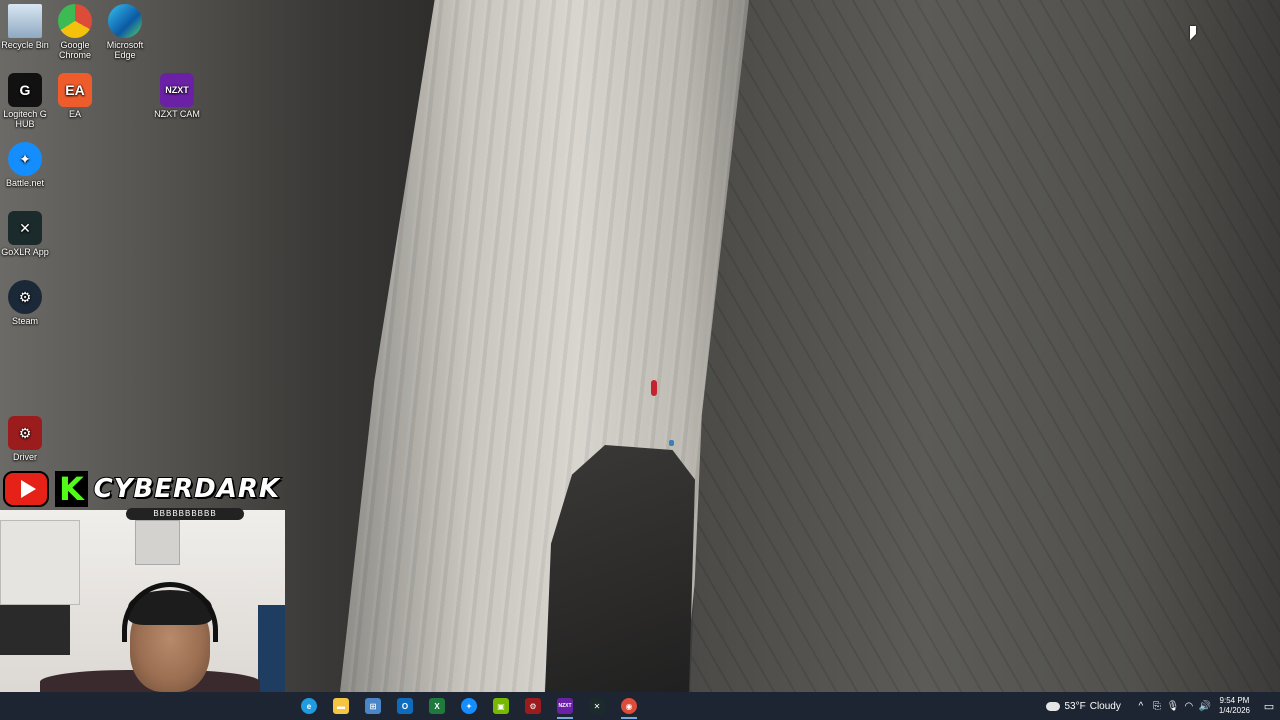 The height and width of the screenshot is (720, 1280). I want to click on taskbar-clock: 9:54 PM 1/4/2026, so click(1234, 706).